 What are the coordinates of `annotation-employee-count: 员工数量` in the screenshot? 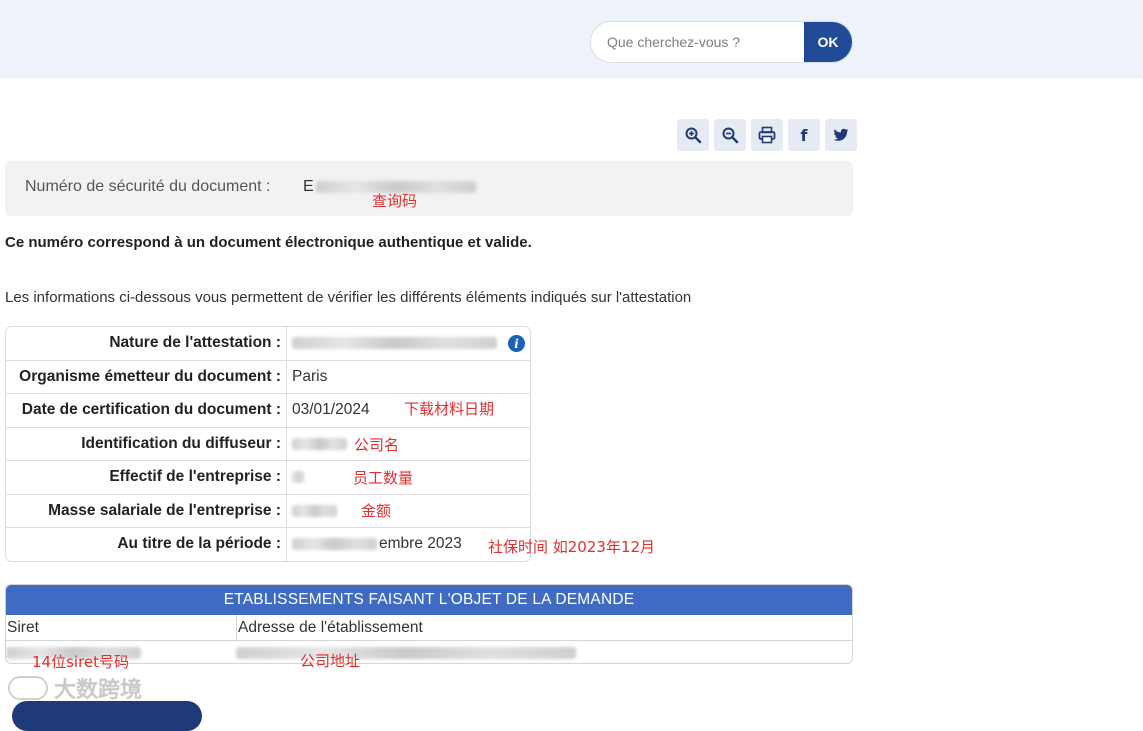 It's located at (383, 478).